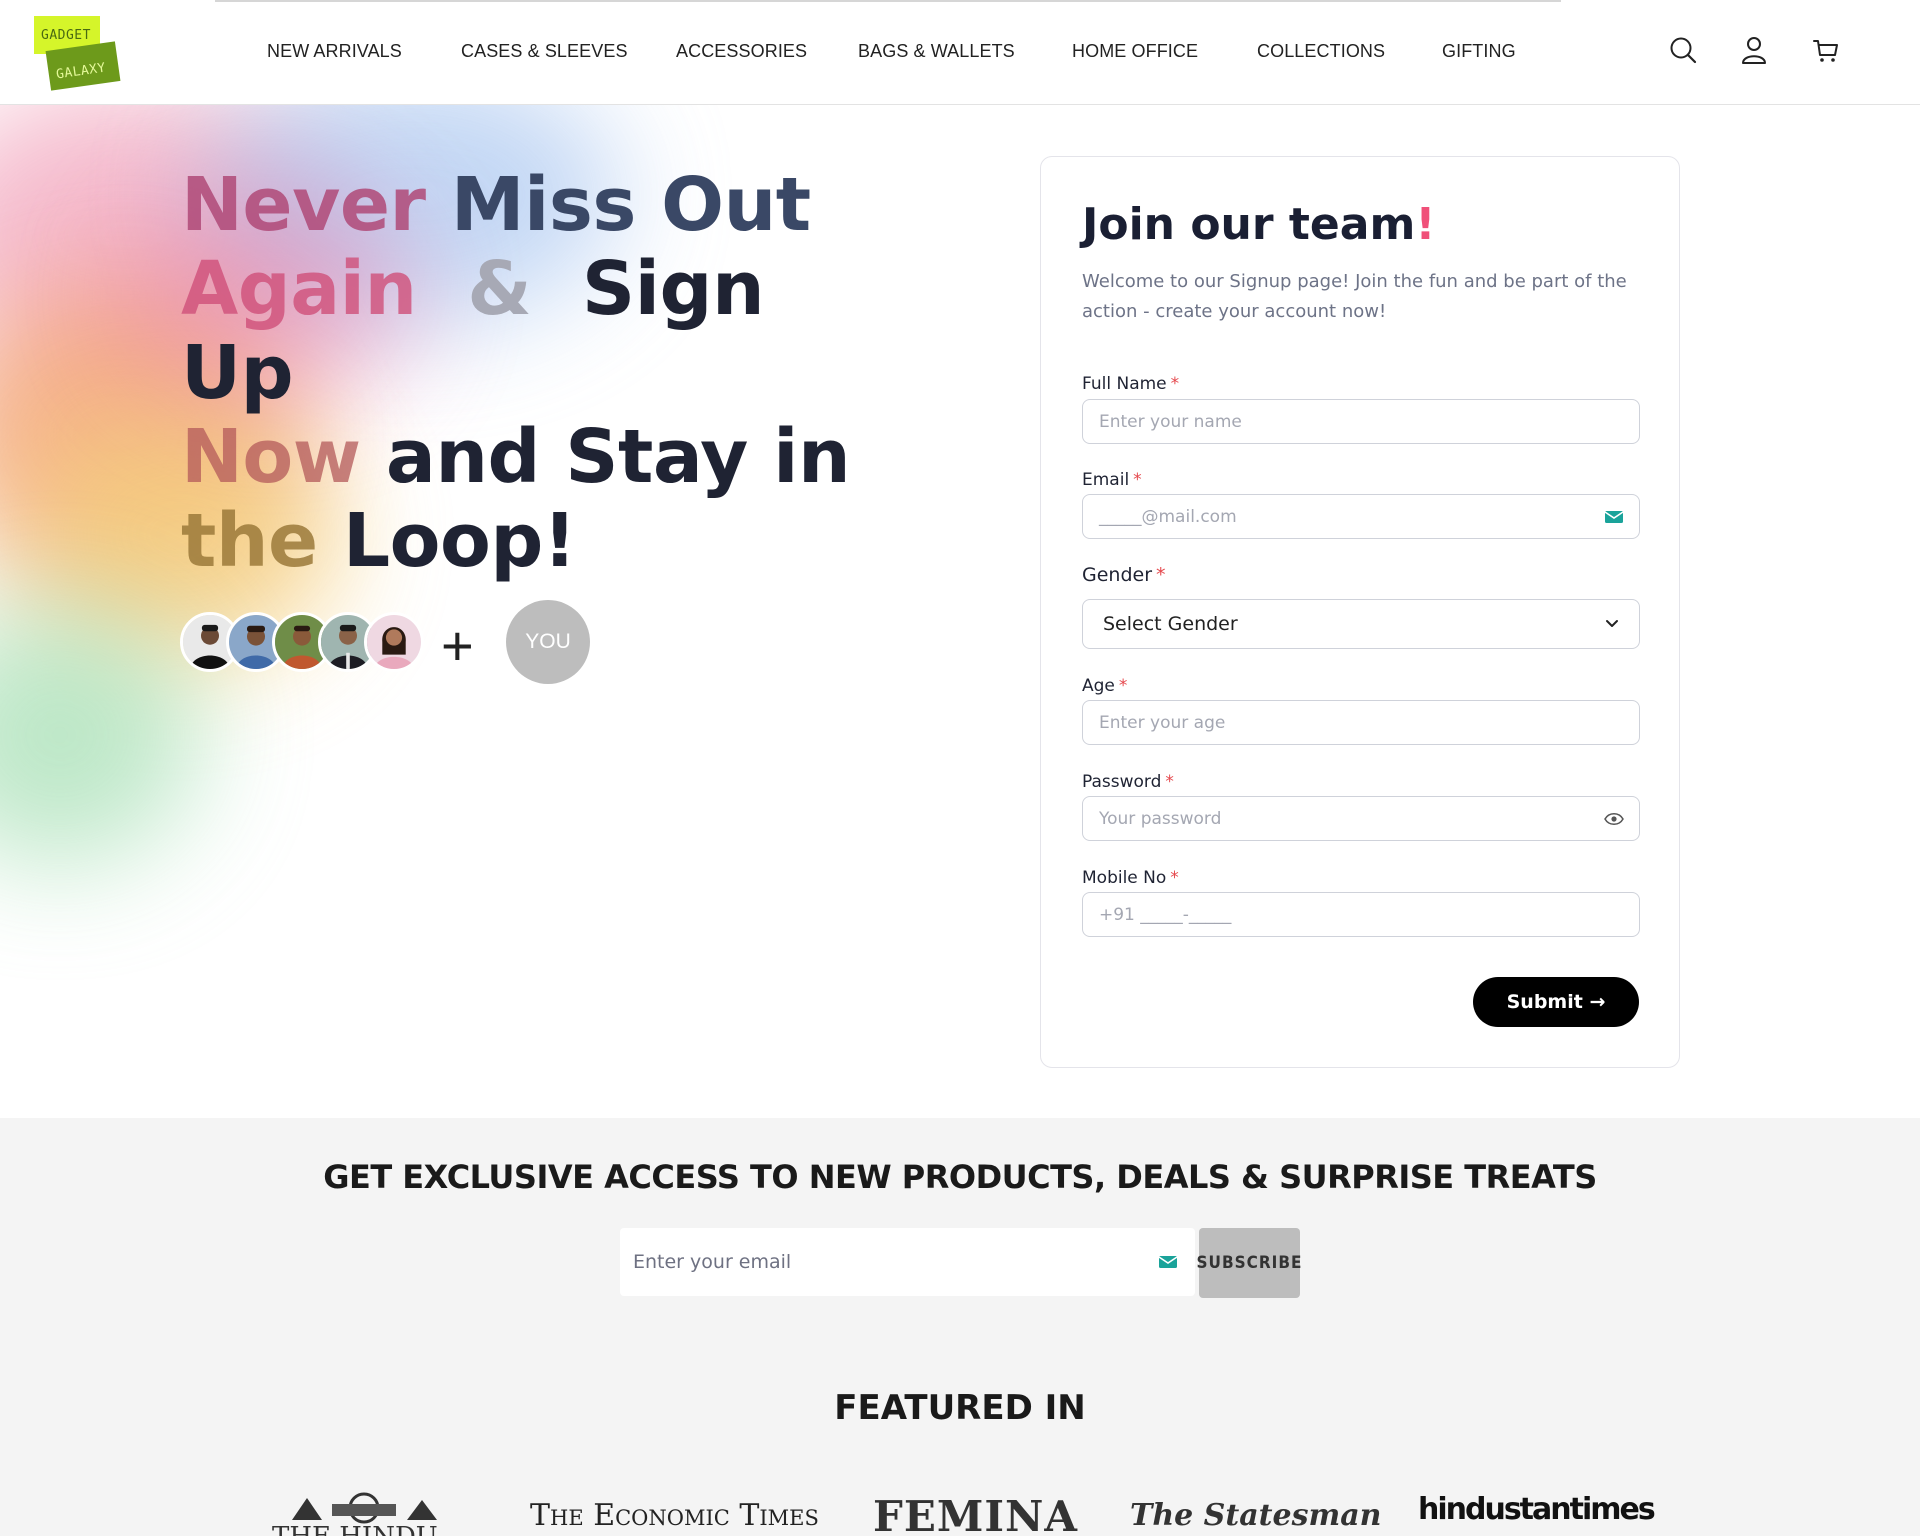 The width and height of the screenshot is (1920, 1536). I want to click on plus-sign: +, so click(457, 645).